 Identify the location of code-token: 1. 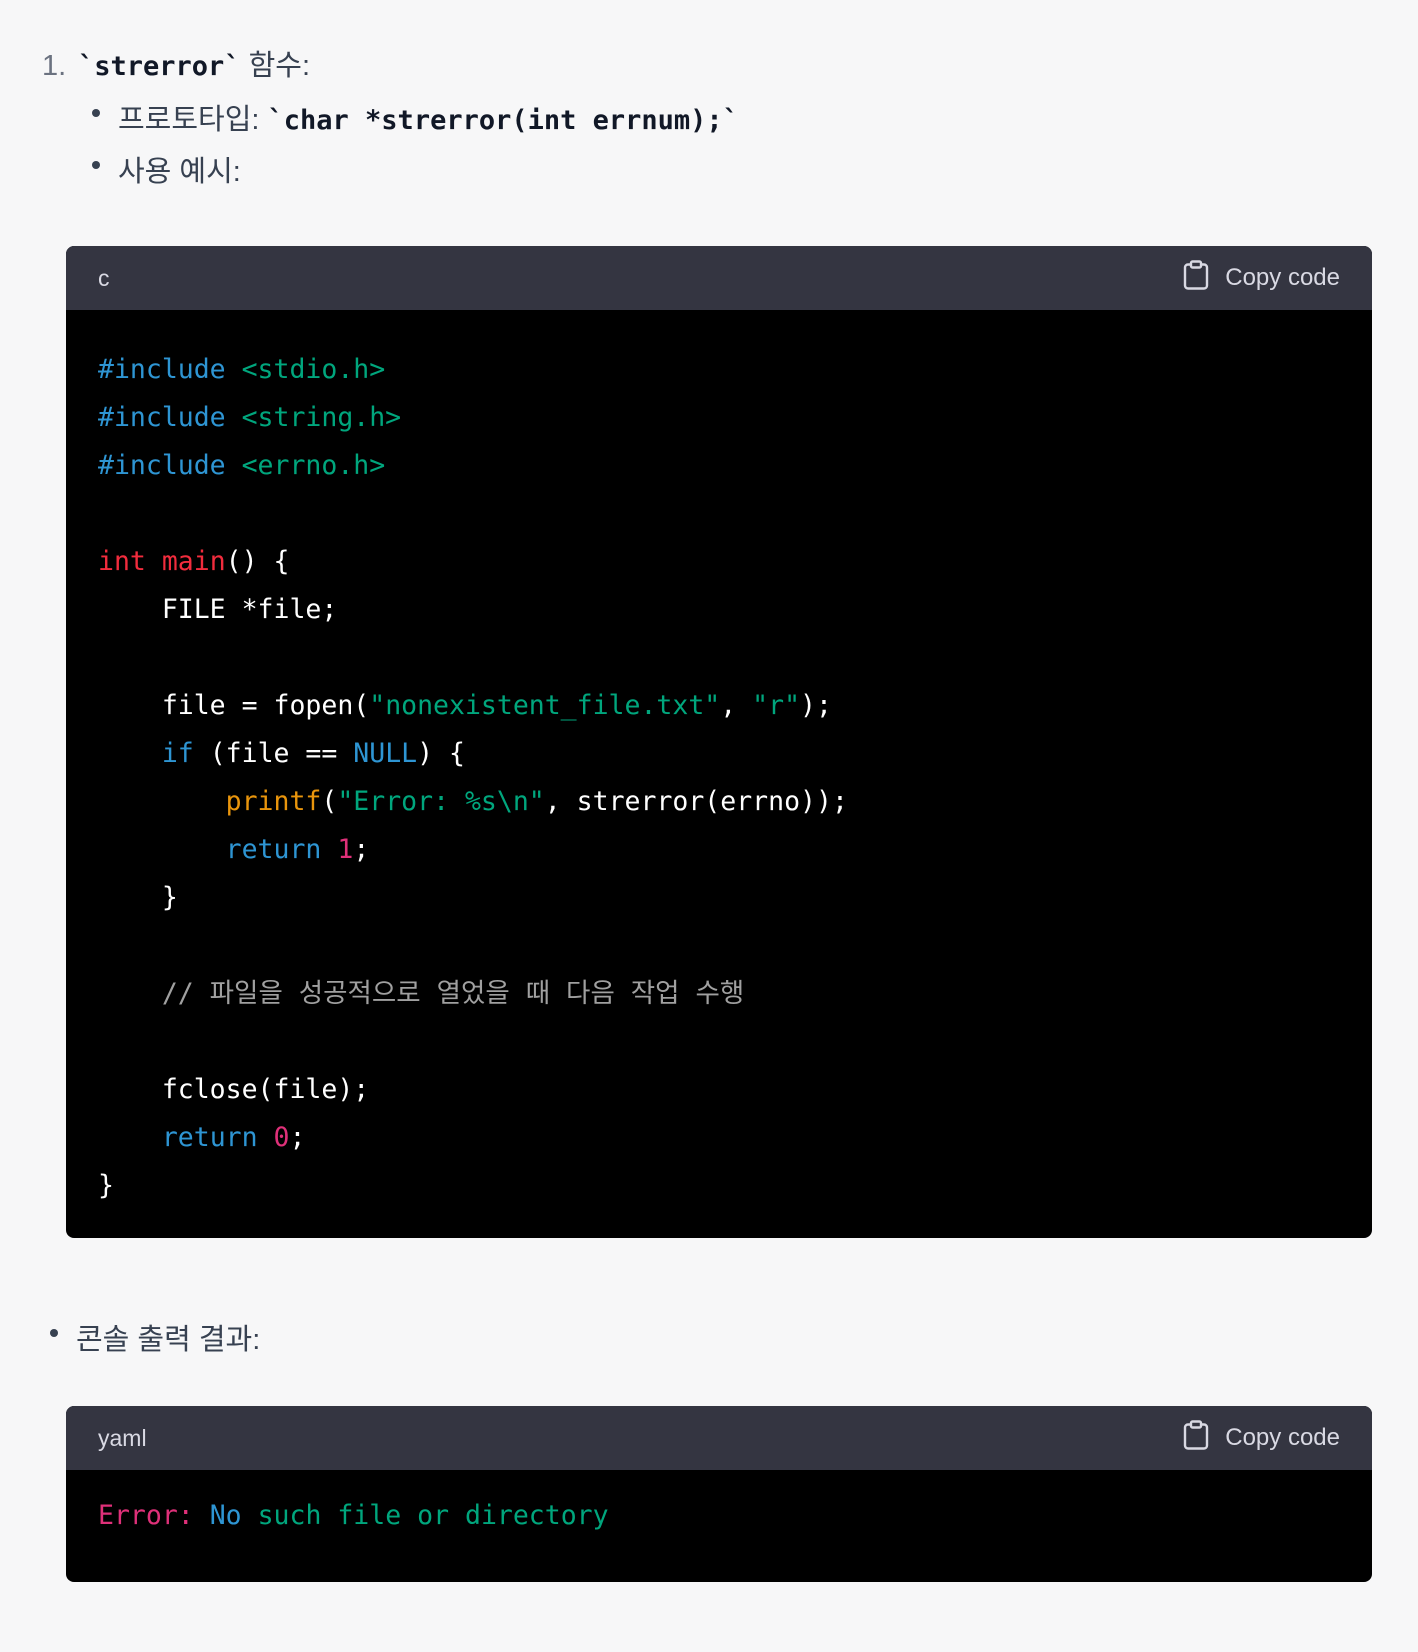
(345, 849).